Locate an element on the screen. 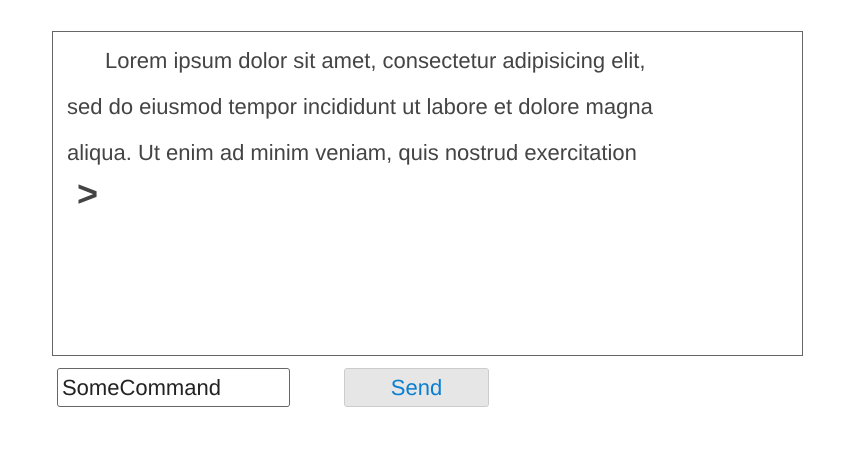 Image resolution: width=866 pixels, height=452 pixels. console-text: sed do eiusmod tempor incididunt ut labore et dolore magna is located at coordinates (360, 107).